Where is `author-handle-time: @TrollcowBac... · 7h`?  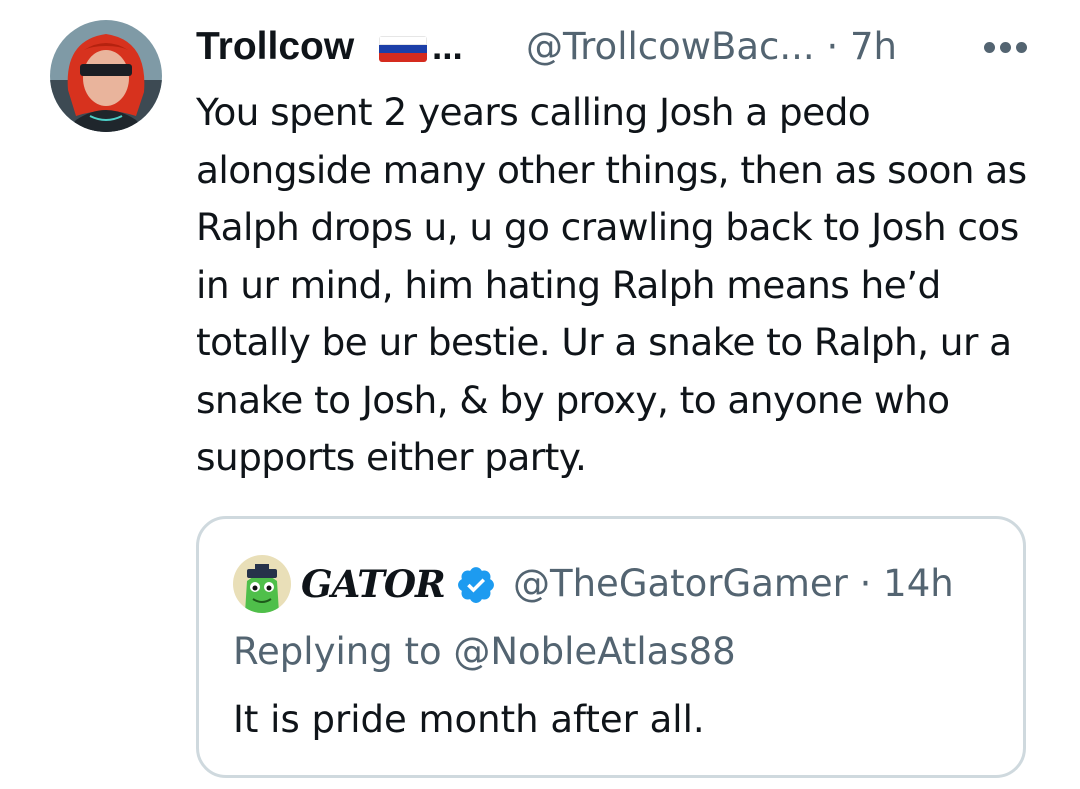 author-handle-time: @TrollcowBac... · 7h is located at coordinates (711, 47).